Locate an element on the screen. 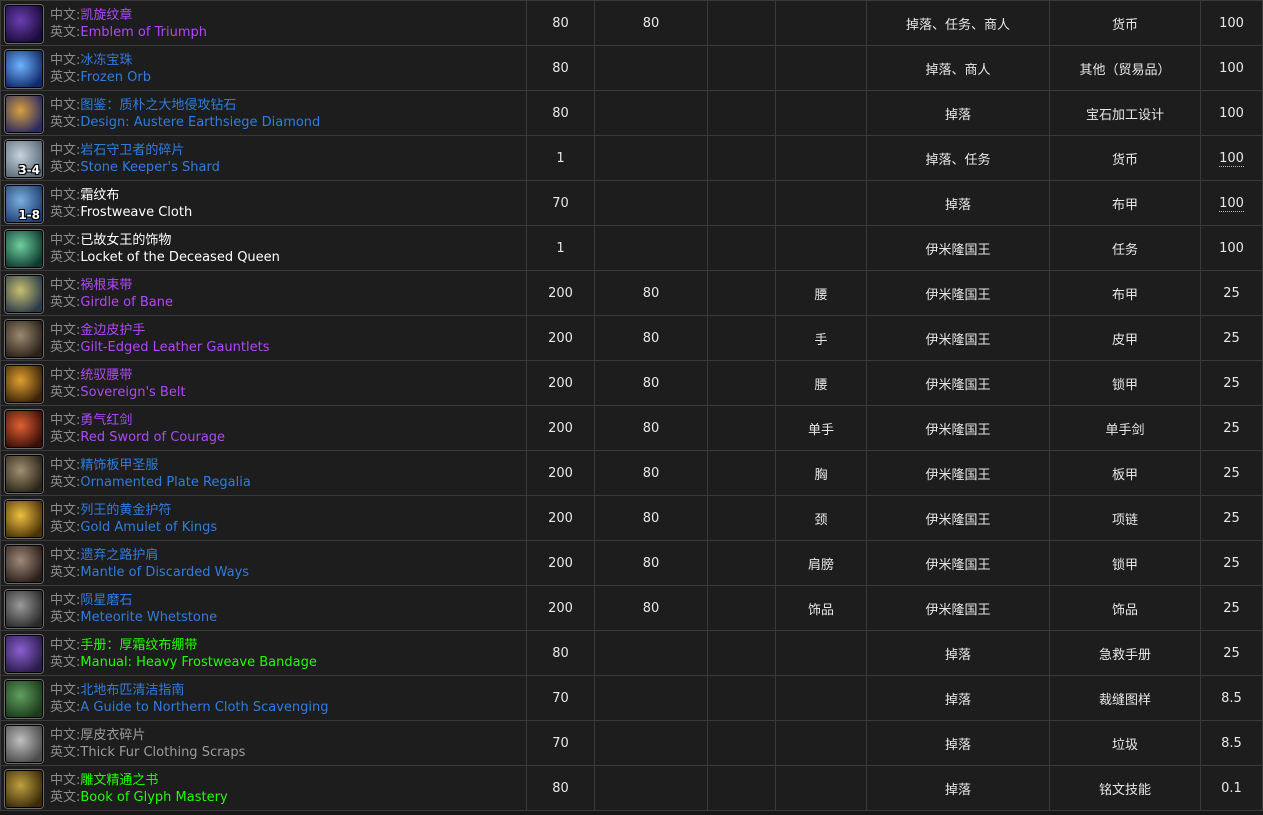  shard-icon: 3-4 is located at coordinates (24, 159).